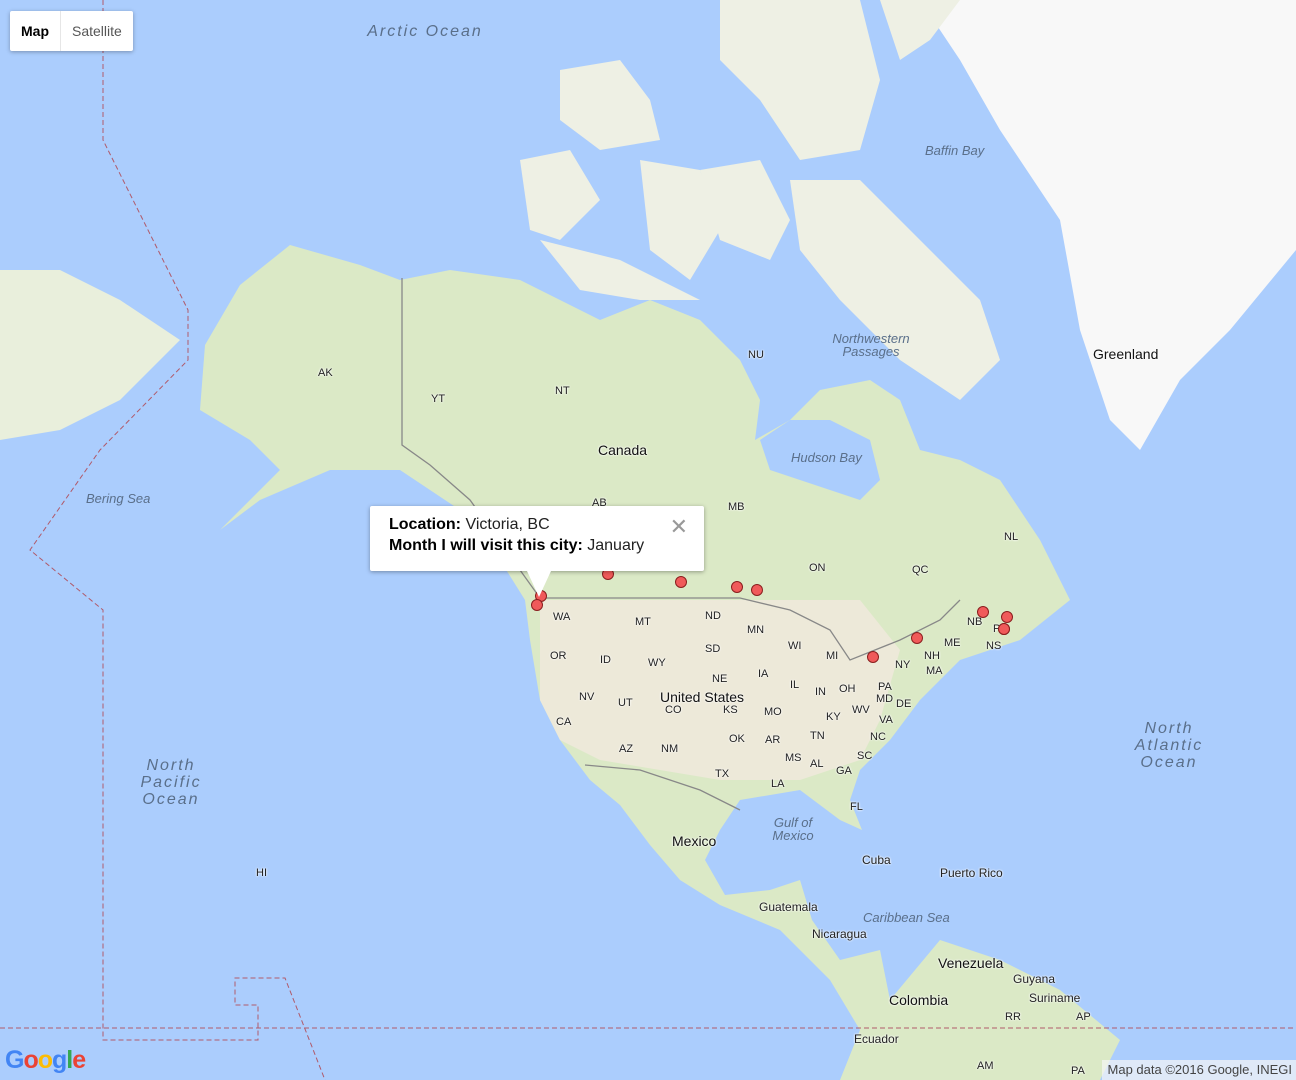 The image size is (1296, 1080). Describe the element at coordinates (702, 697) in the screenshot. I see `label-united-states: United States` at that location.